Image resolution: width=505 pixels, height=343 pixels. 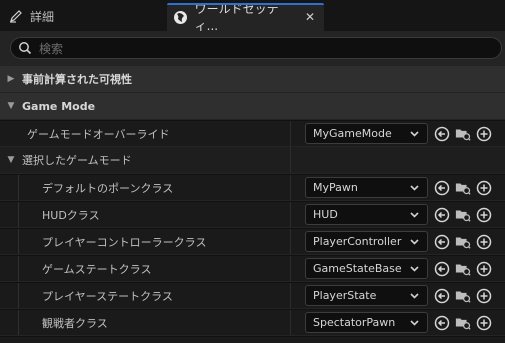 What do you see at coordinates (124, 242) in the screenshot?
I see `property-label: プレイヤーコントローラークラス` at bounding box center [124, 242].